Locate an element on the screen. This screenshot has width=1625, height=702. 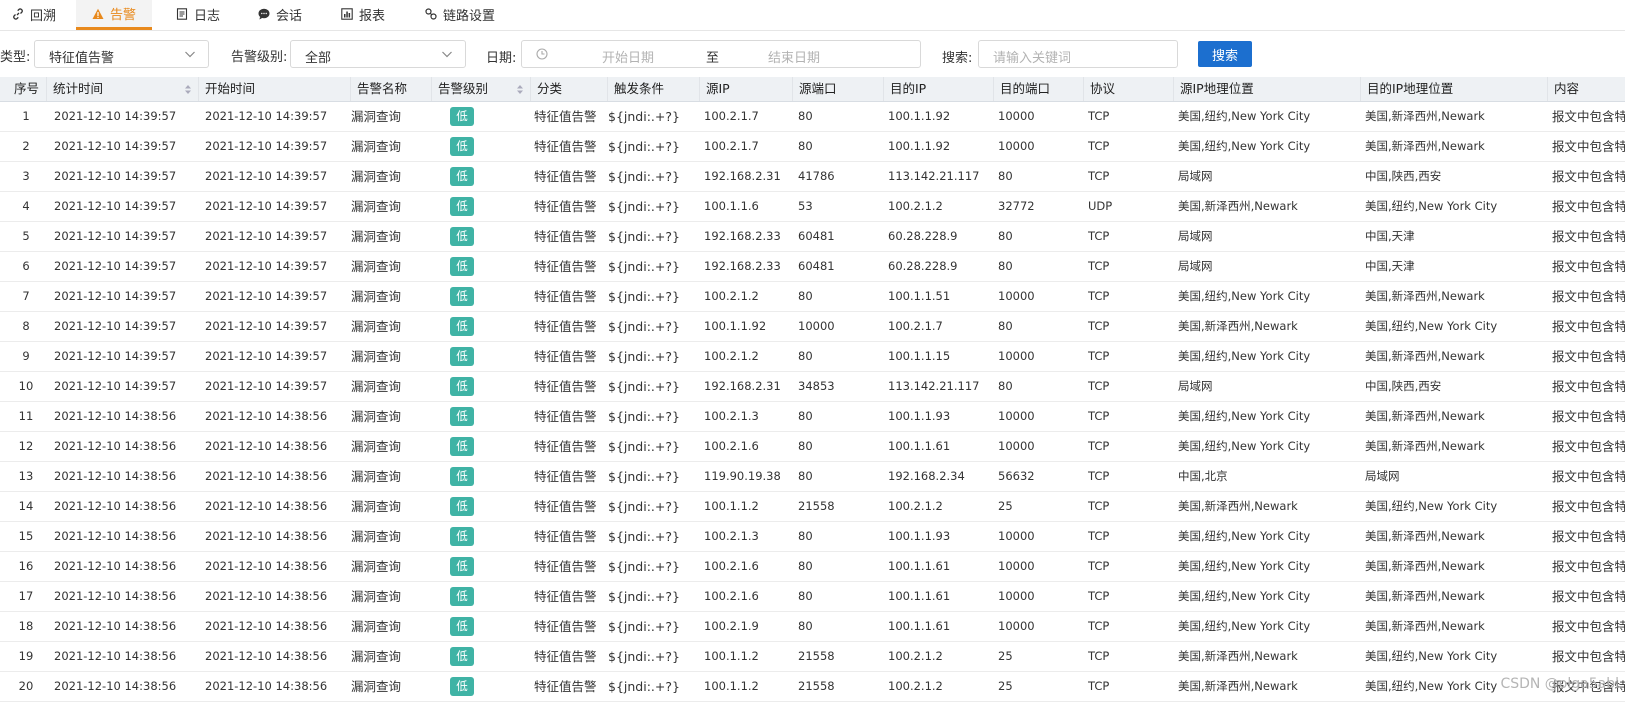
cell-dst-port: 80 is located at coordinates (1005, 236).